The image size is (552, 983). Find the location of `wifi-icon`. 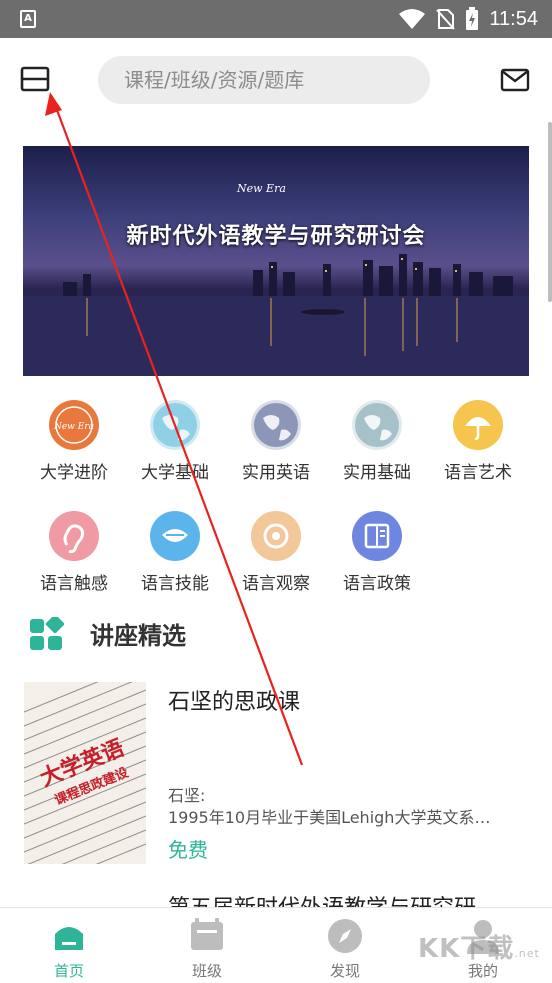

wifi-icon is located at coordinates (412, 19).